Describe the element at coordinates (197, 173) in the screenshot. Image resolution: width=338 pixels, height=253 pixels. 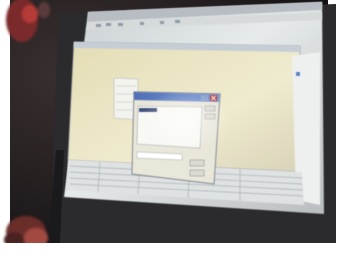
I see `dialog-cancel-button` at that location.